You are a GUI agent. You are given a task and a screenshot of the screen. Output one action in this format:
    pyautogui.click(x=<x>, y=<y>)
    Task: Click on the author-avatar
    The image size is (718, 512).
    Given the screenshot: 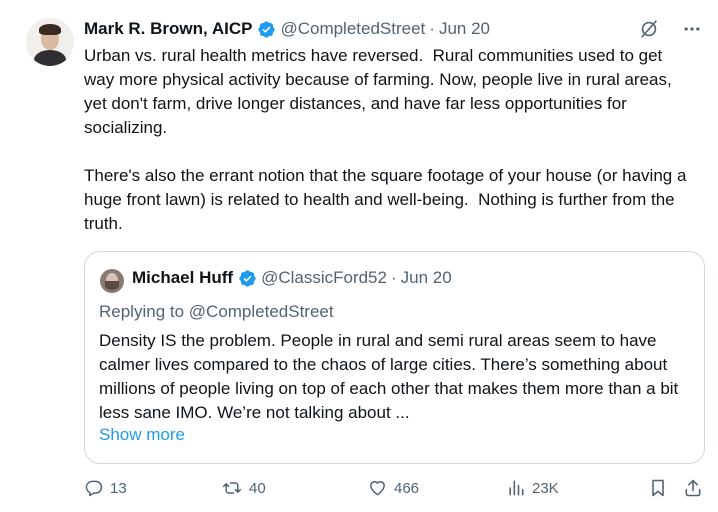 What is the action you would take?
    pyautogui.click(x=50, y=42)
    